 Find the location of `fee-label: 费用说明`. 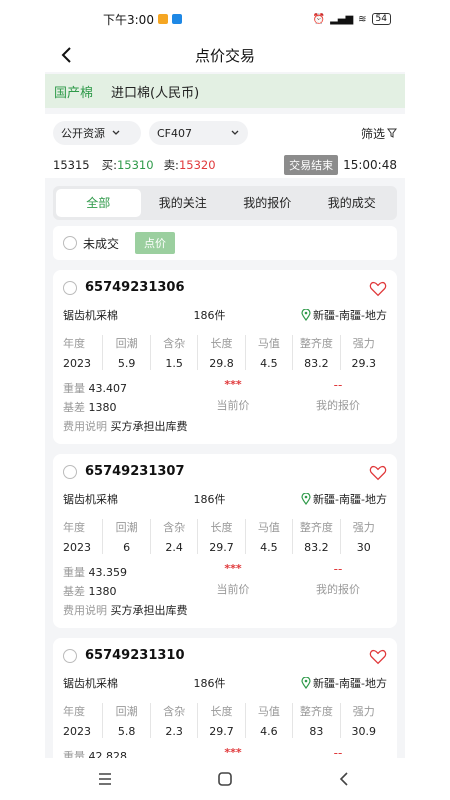

fee-label: 费用说明 is located at coordinates (85, 610).